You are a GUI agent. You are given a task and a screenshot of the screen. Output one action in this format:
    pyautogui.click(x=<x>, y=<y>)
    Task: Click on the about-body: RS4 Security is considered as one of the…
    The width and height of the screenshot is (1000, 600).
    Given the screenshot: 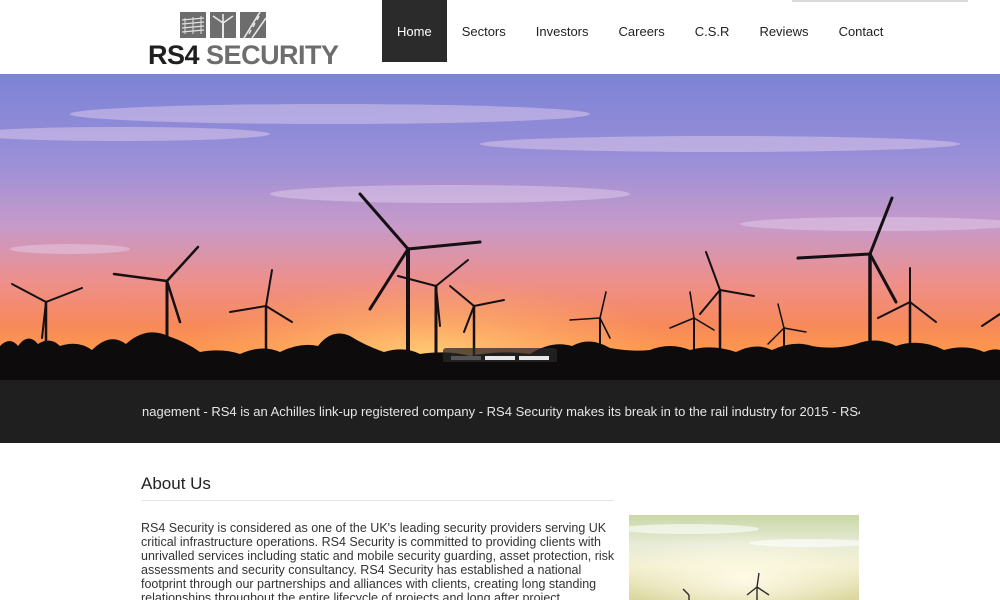 What is the action you would take?
    pyautogui.click(x=378, y=560)
    